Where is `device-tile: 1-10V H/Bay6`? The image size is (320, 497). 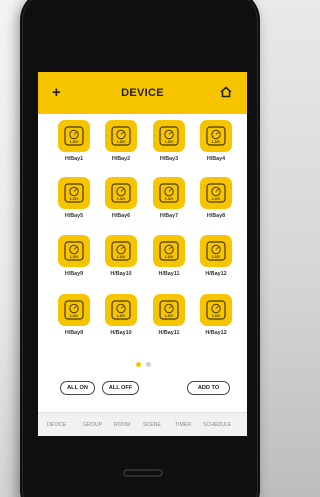
device-tile: 1-10V H/Bay6 is located at coordinates (121, 202).